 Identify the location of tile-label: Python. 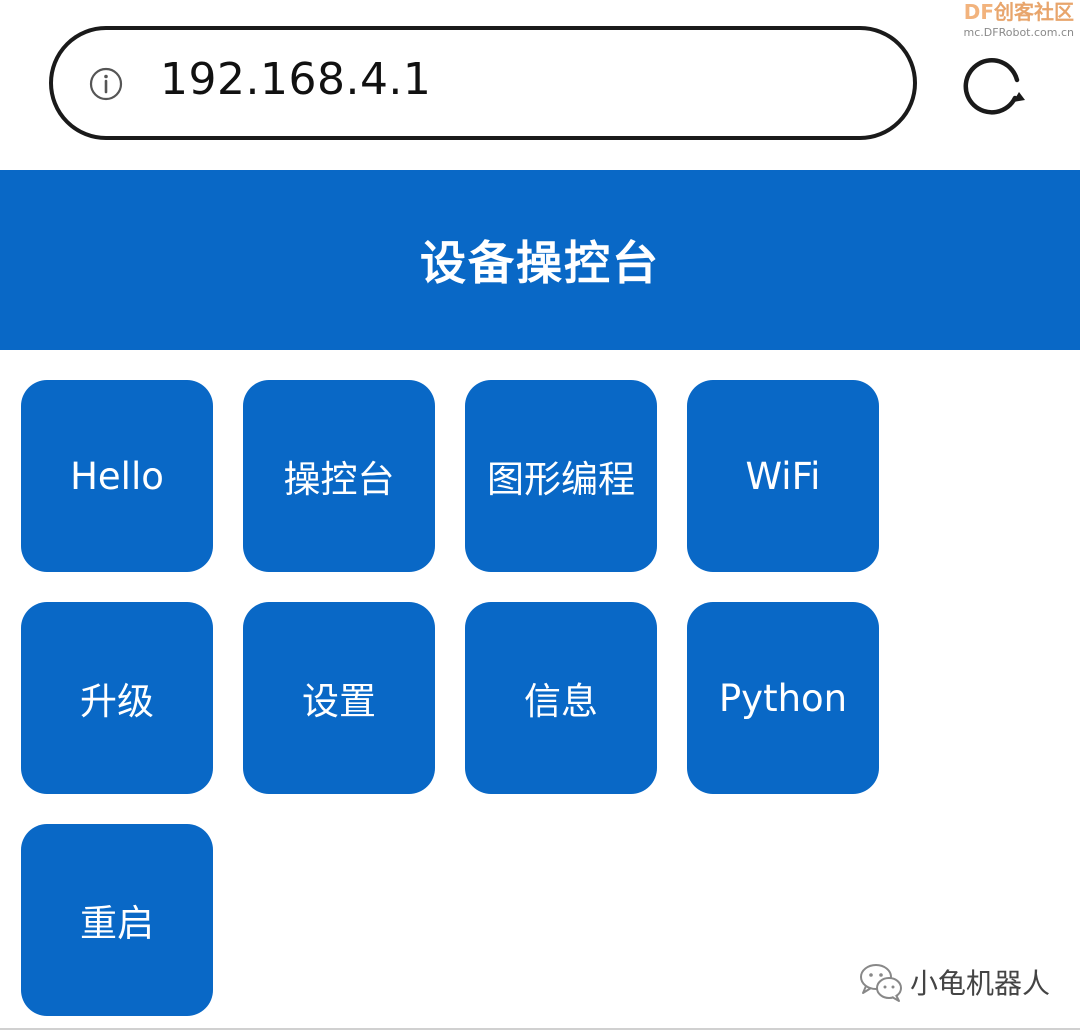
(783, 698).